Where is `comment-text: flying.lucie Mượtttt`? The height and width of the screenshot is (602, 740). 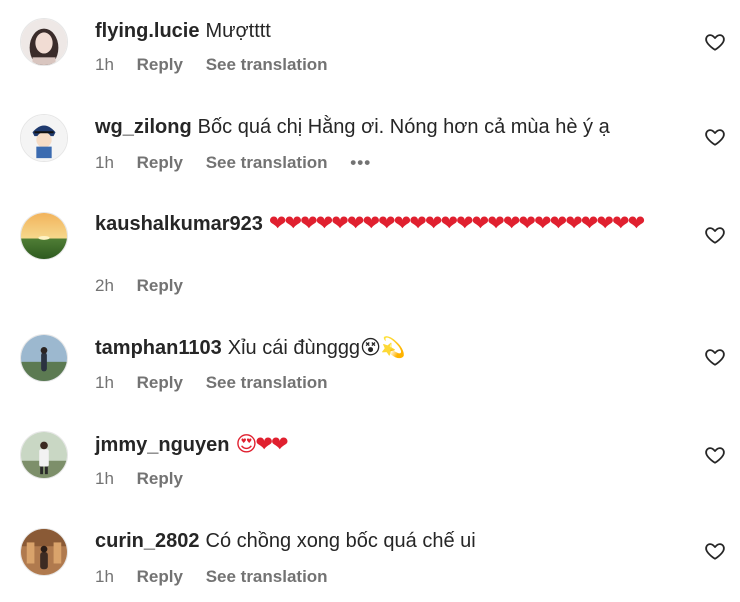
comment-text: flying.lucie Mượtttt is located at coordinates (390, 31).